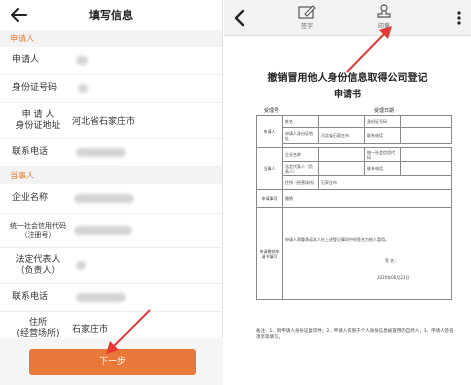 The height and width of the screenshot is (385, 471). Describe the element at coordinates (269, 168) in the screenshot. I see `cell-party: 当事人` at that location.